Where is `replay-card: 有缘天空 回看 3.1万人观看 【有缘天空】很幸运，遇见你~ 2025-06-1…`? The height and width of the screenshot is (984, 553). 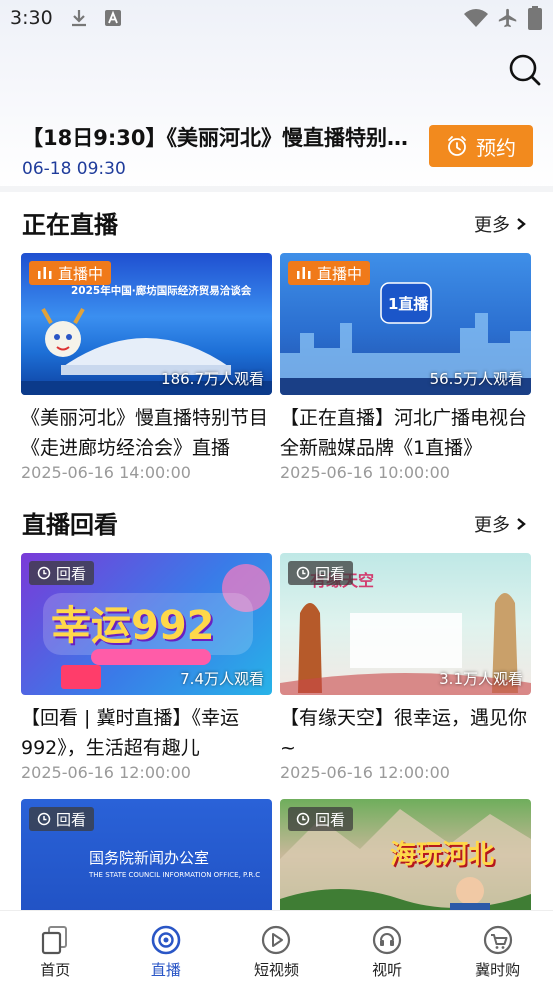 replay-card: 有缘天空 回看 3.1万人观看 【有缘天空】很幸运，遇见你~ 2025-06-1… is located at coordinates (405, 667).